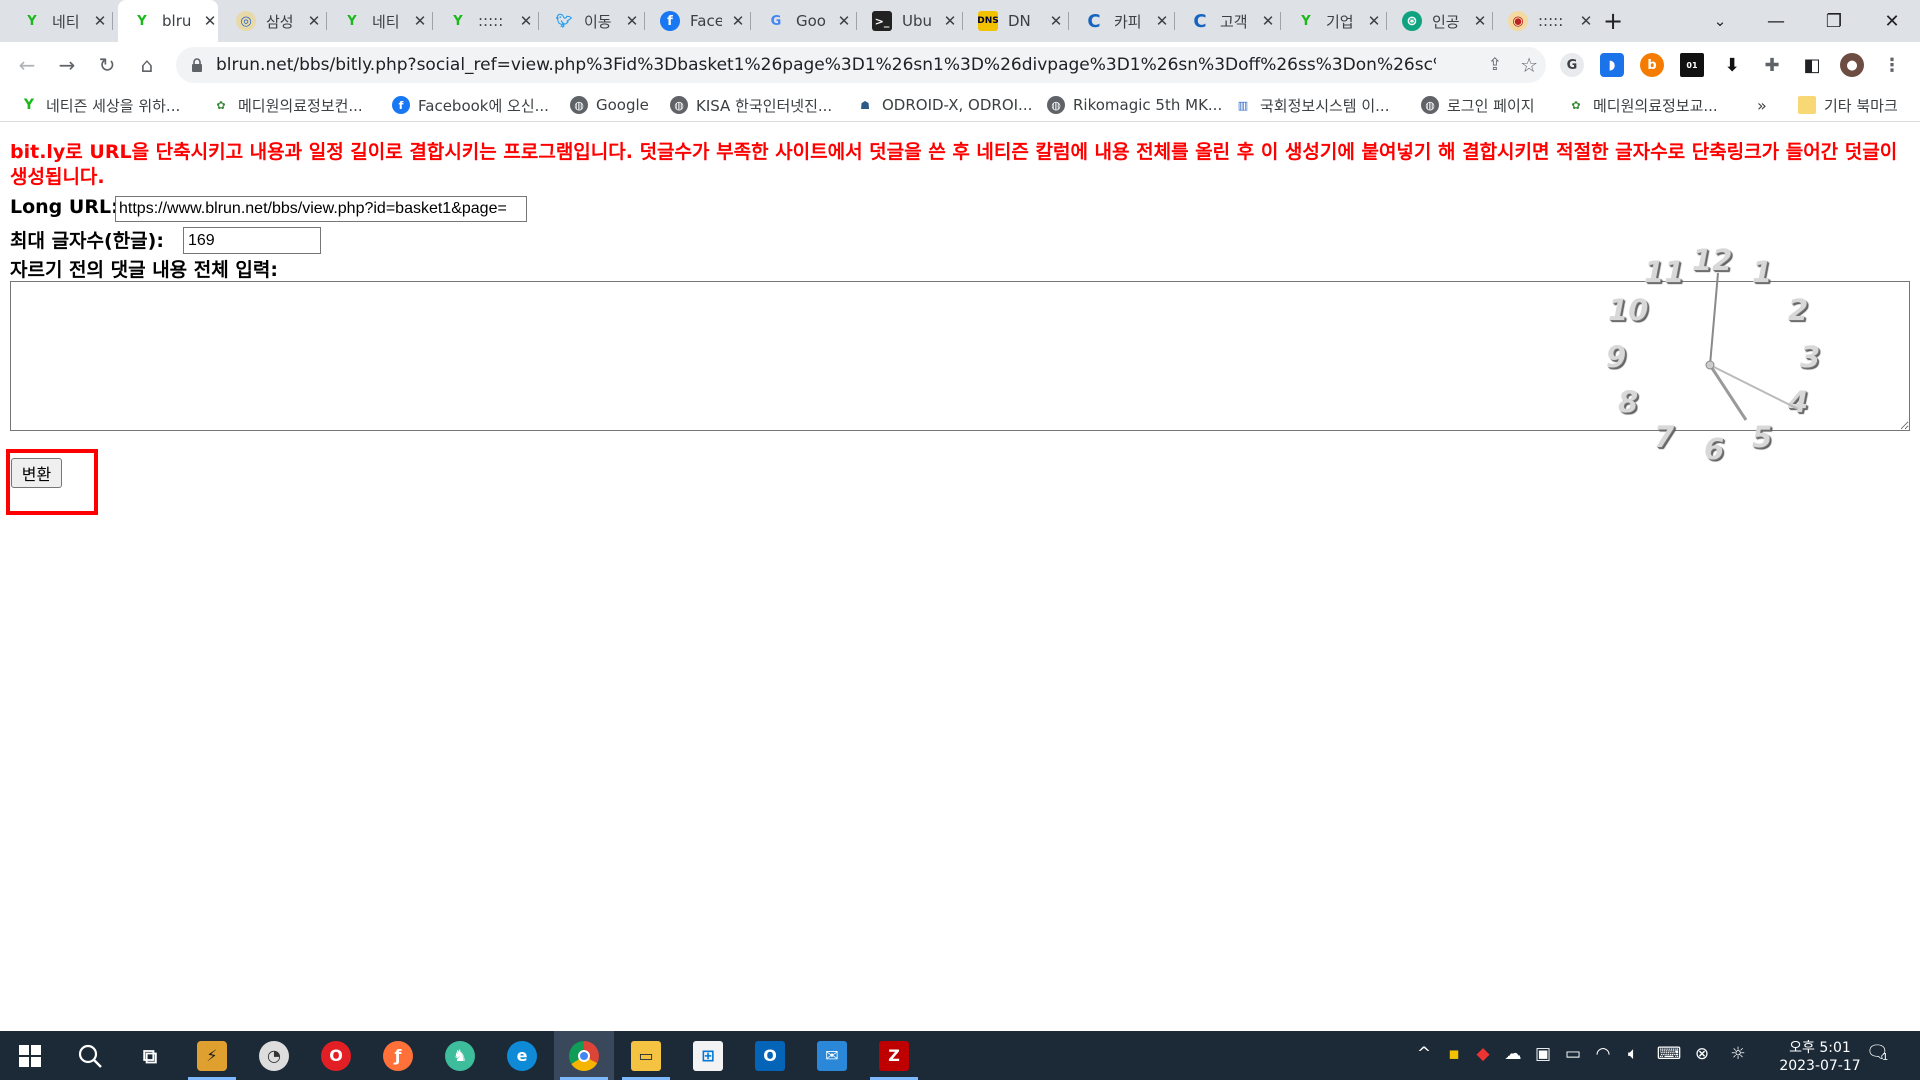  Describe the element at coordinates (708, 1055) in the screenshot. I see `taskbar-app-store: ⊞` at that location.